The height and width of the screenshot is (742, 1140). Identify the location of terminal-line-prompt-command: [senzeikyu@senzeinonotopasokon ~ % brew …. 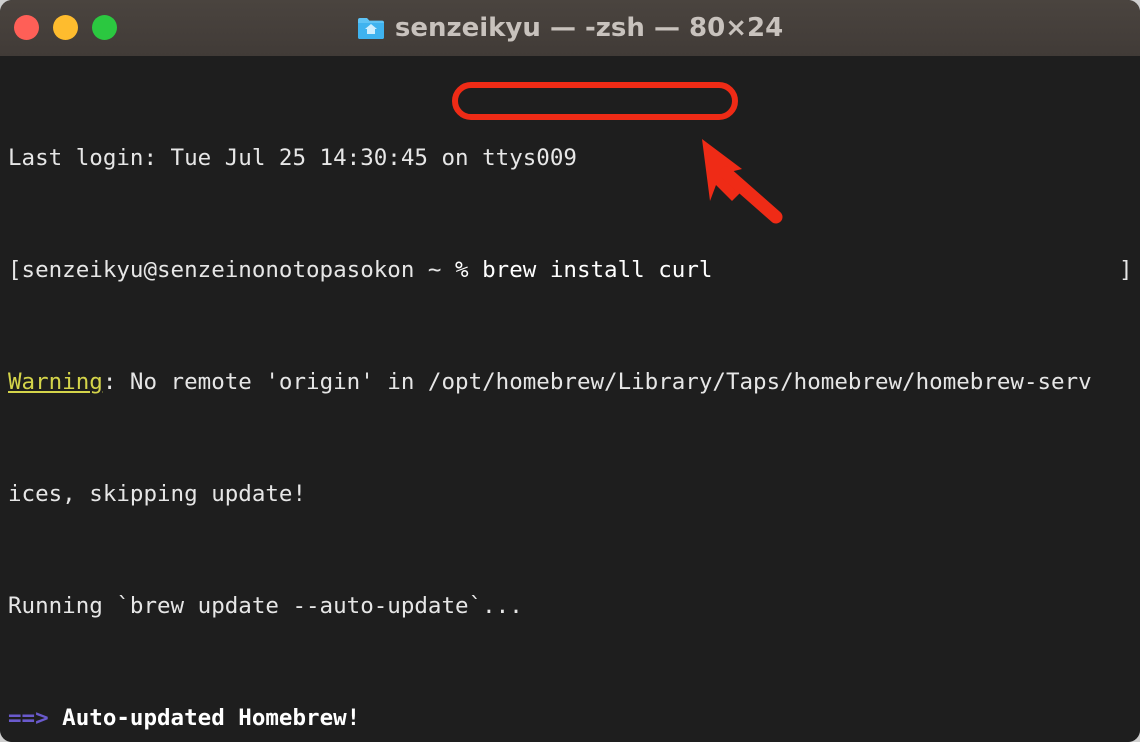
(574, 270).